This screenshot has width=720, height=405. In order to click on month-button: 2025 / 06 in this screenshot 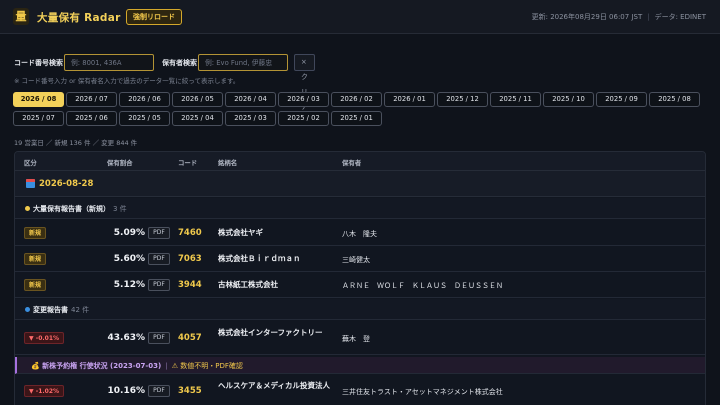, I will do `click(91, 118)`.